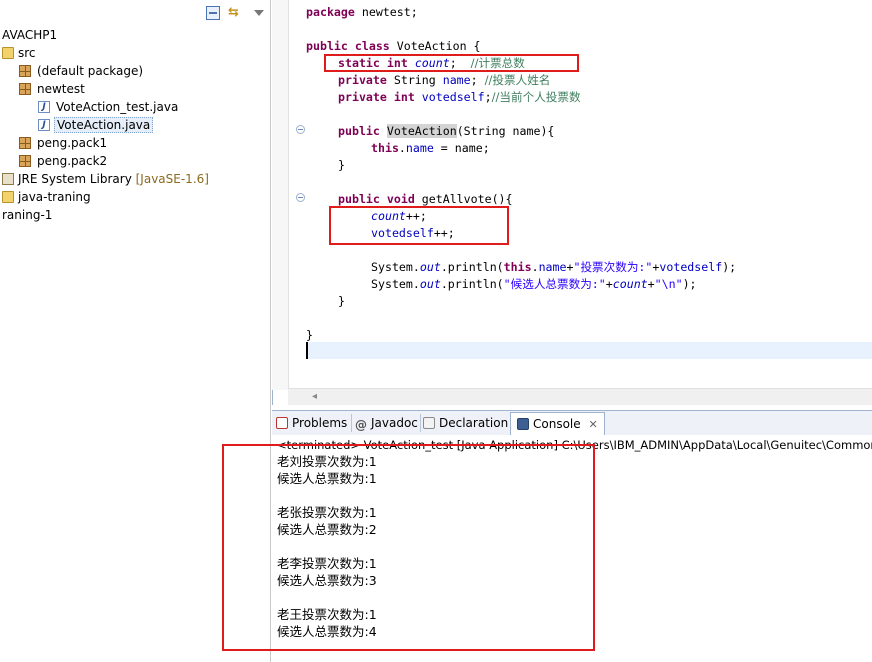 The width and height of the screenshot is (872, 662). I want to click on tab-console: Console ✕, so click(557, 424).